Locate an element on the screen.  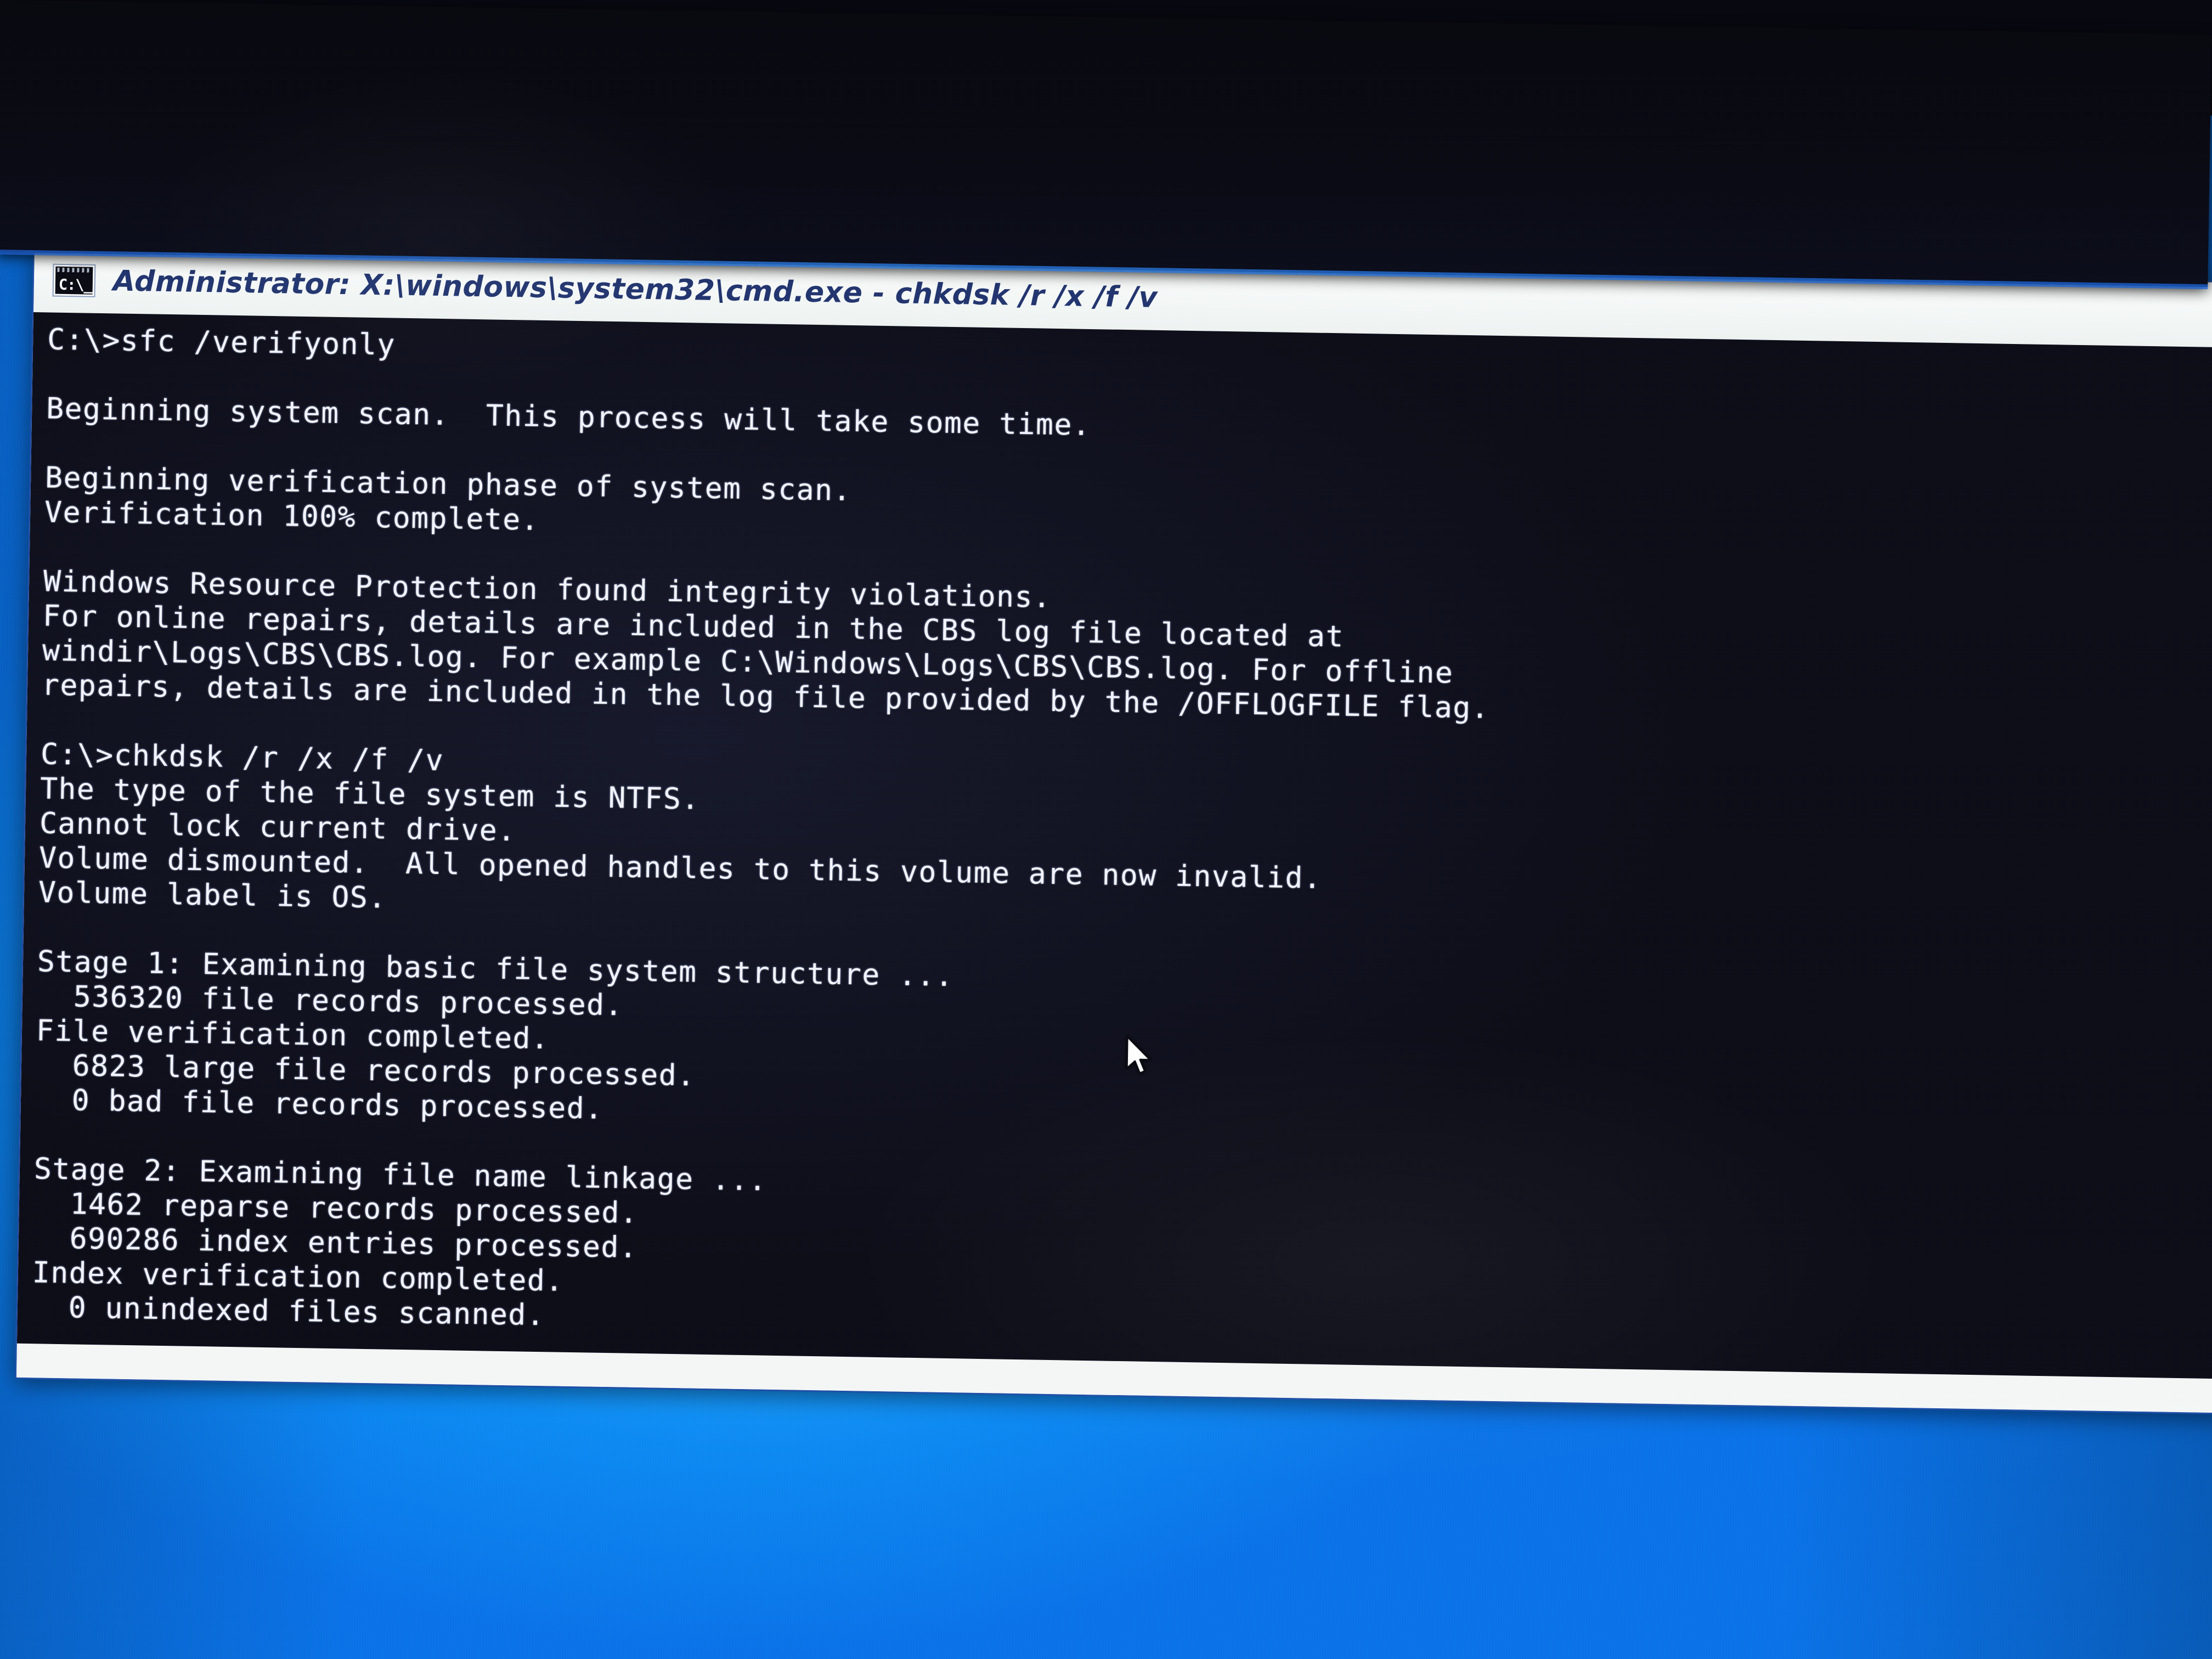
cmd-icon-prompt-glyph: C:\_ is located at coordinates (76, 285).